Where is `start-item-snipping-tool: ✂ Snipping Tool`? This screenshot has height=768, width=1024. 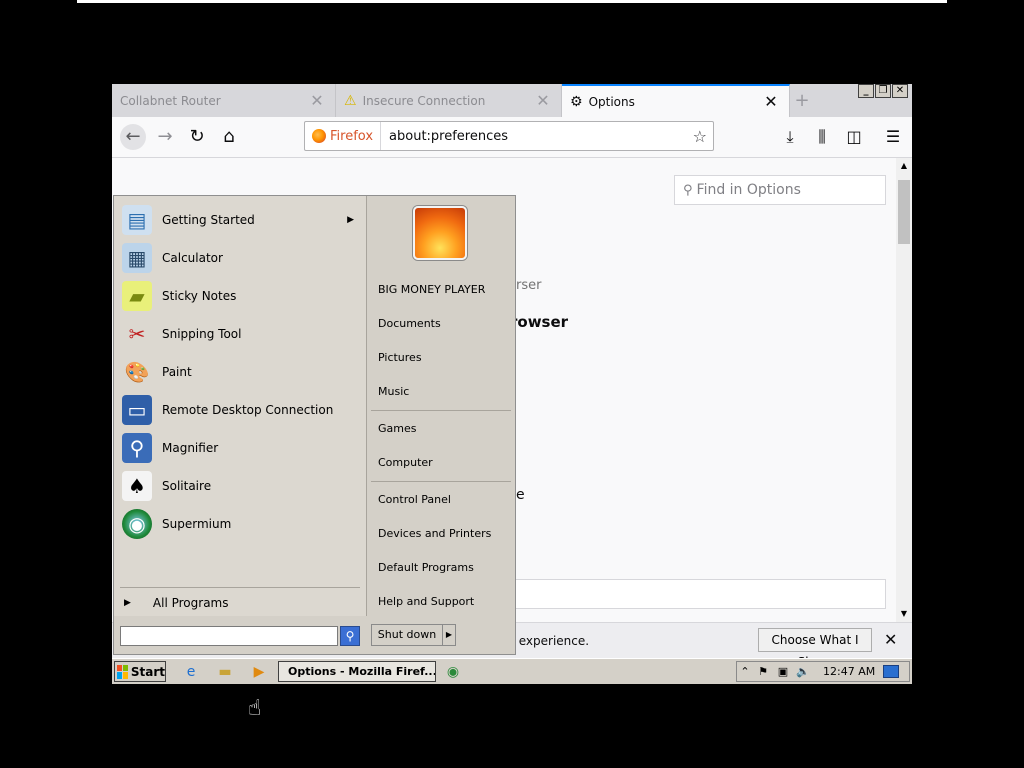
start-item-snipping-tool: ✂ Snipping Tool is located at coordinates (242, 334).